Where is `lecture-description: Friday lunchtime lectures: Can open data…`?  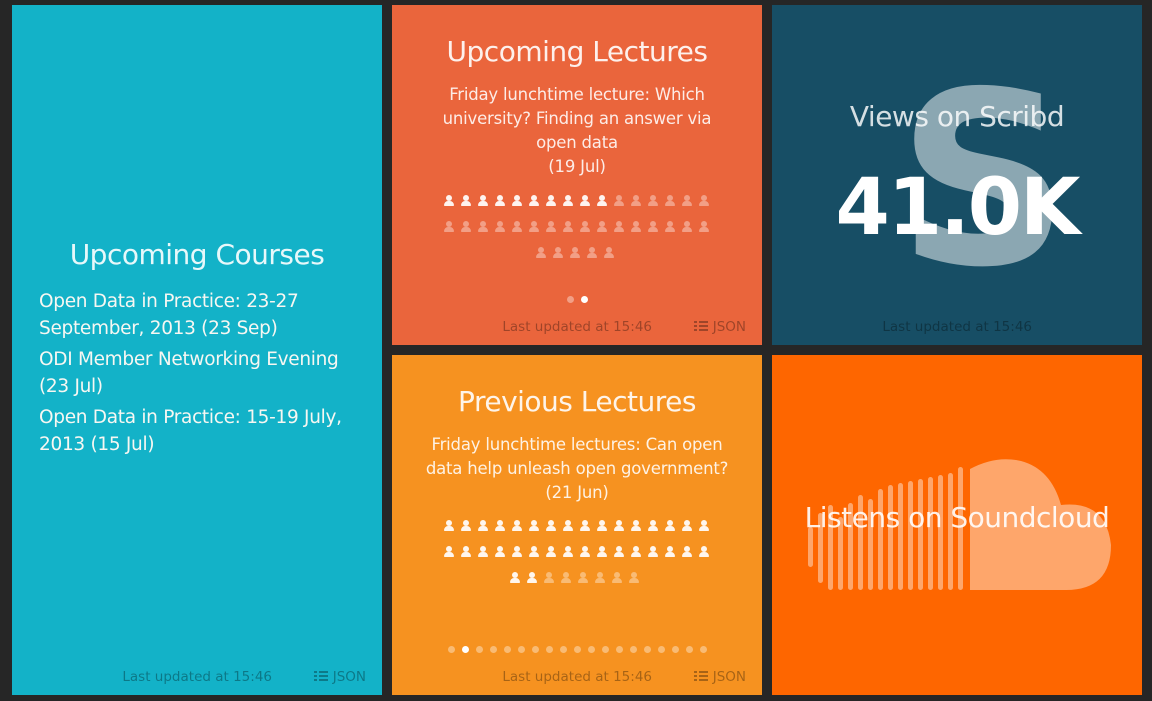 lecture-description: Friday lunchtime lectures: Can open data… is located at coordinates (577, 469).